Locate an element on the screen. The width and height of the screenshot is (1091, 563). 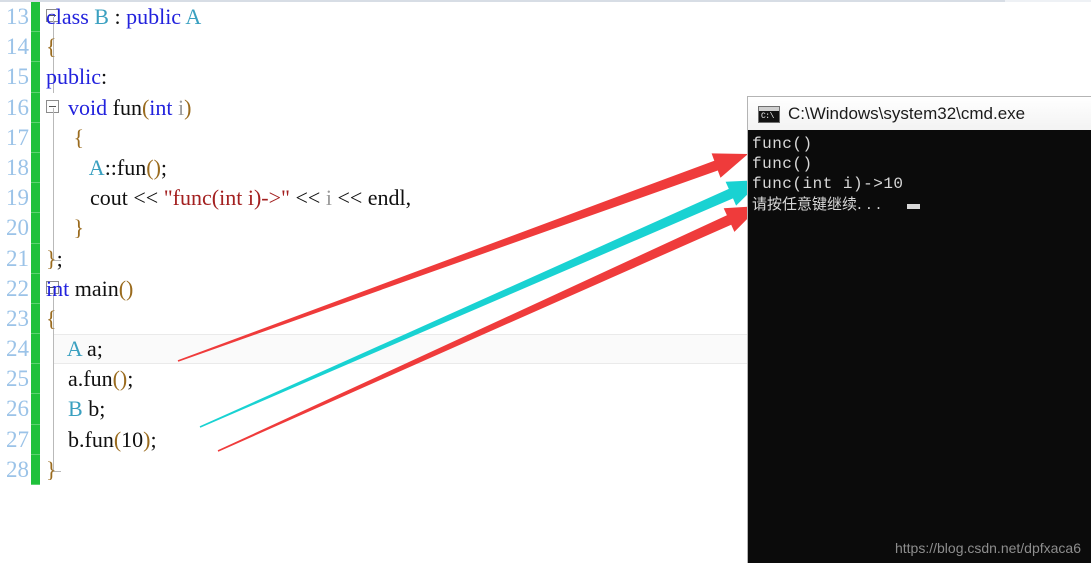
line-number: 21 is located at coordinates (17, 258).